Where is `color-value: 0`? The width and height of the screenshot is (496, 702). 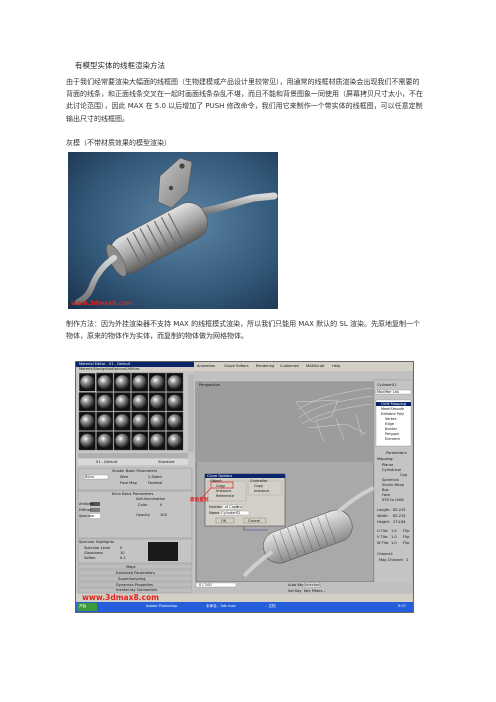
color-value: 0 is located at coordinates (161, 505).